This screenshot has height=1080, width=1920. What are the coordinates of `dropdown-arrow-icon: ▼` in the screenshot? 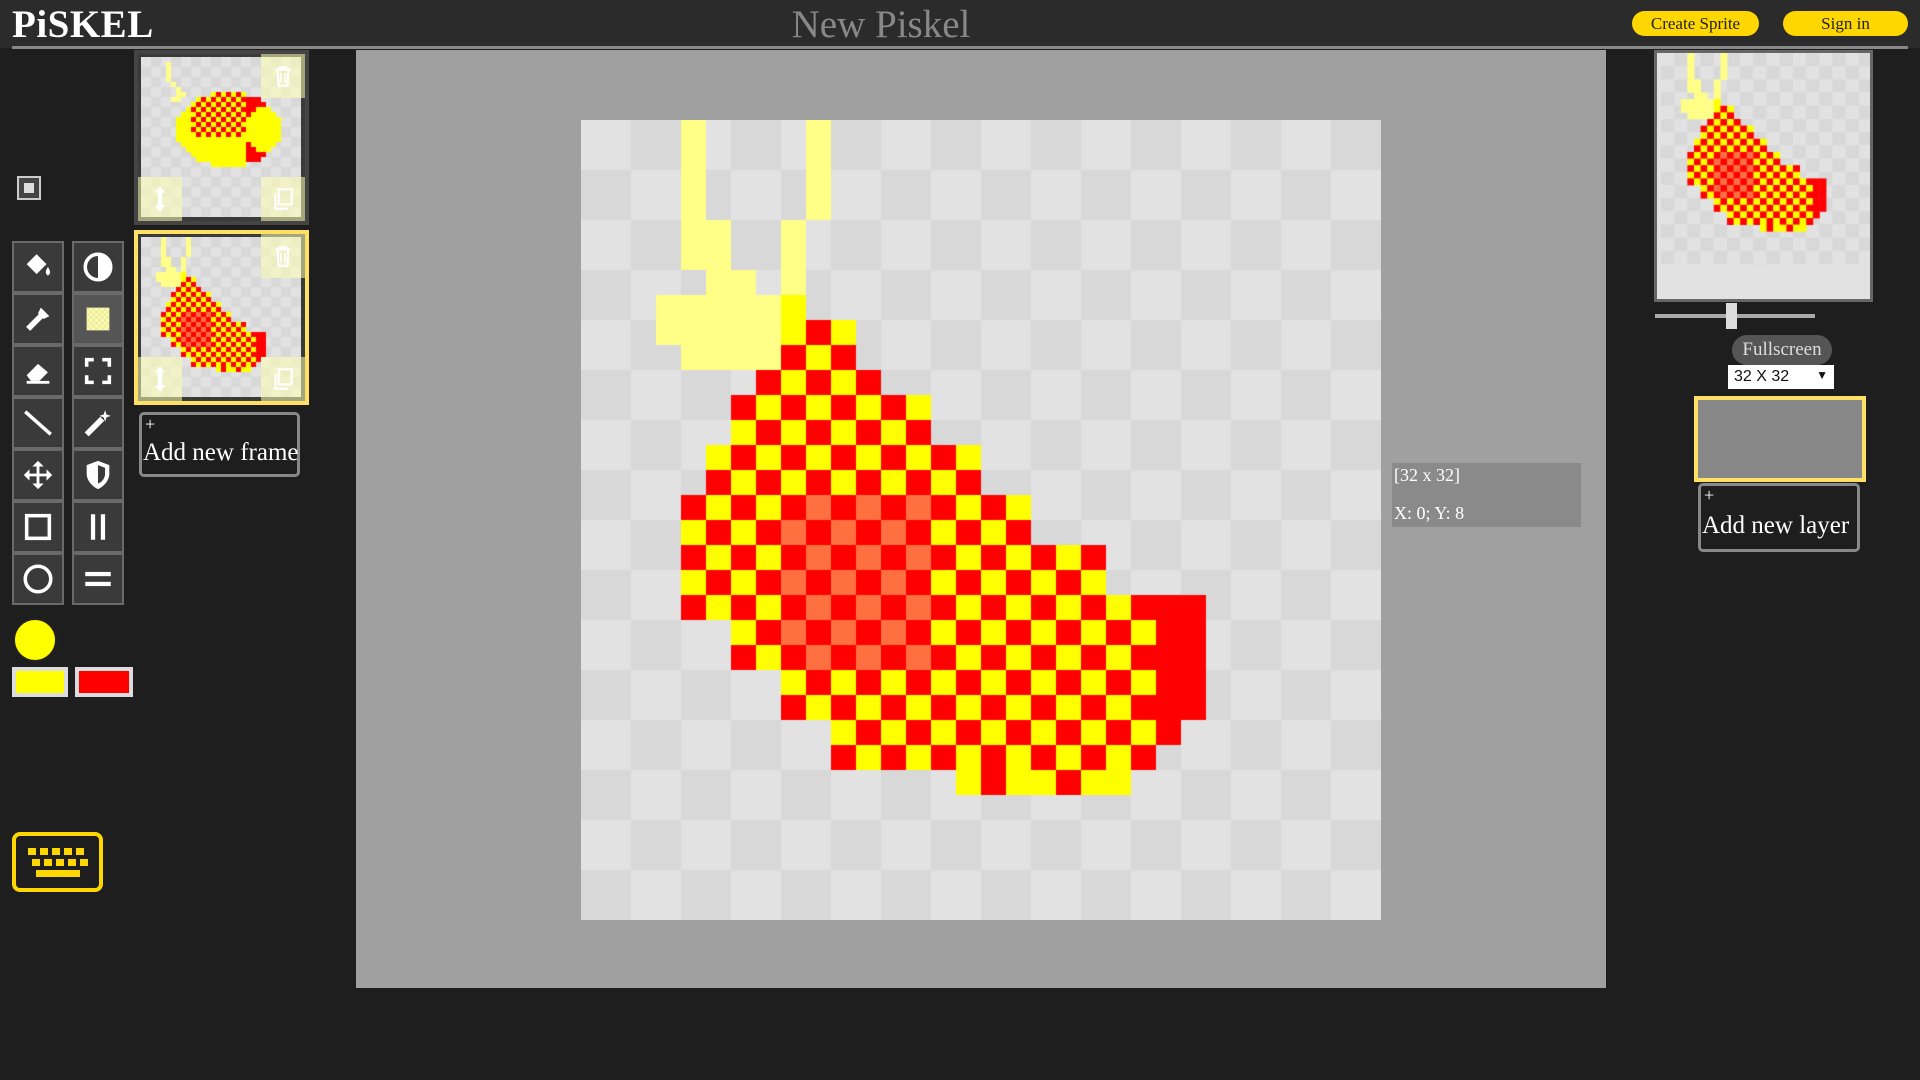 It's located at (1822, 375).